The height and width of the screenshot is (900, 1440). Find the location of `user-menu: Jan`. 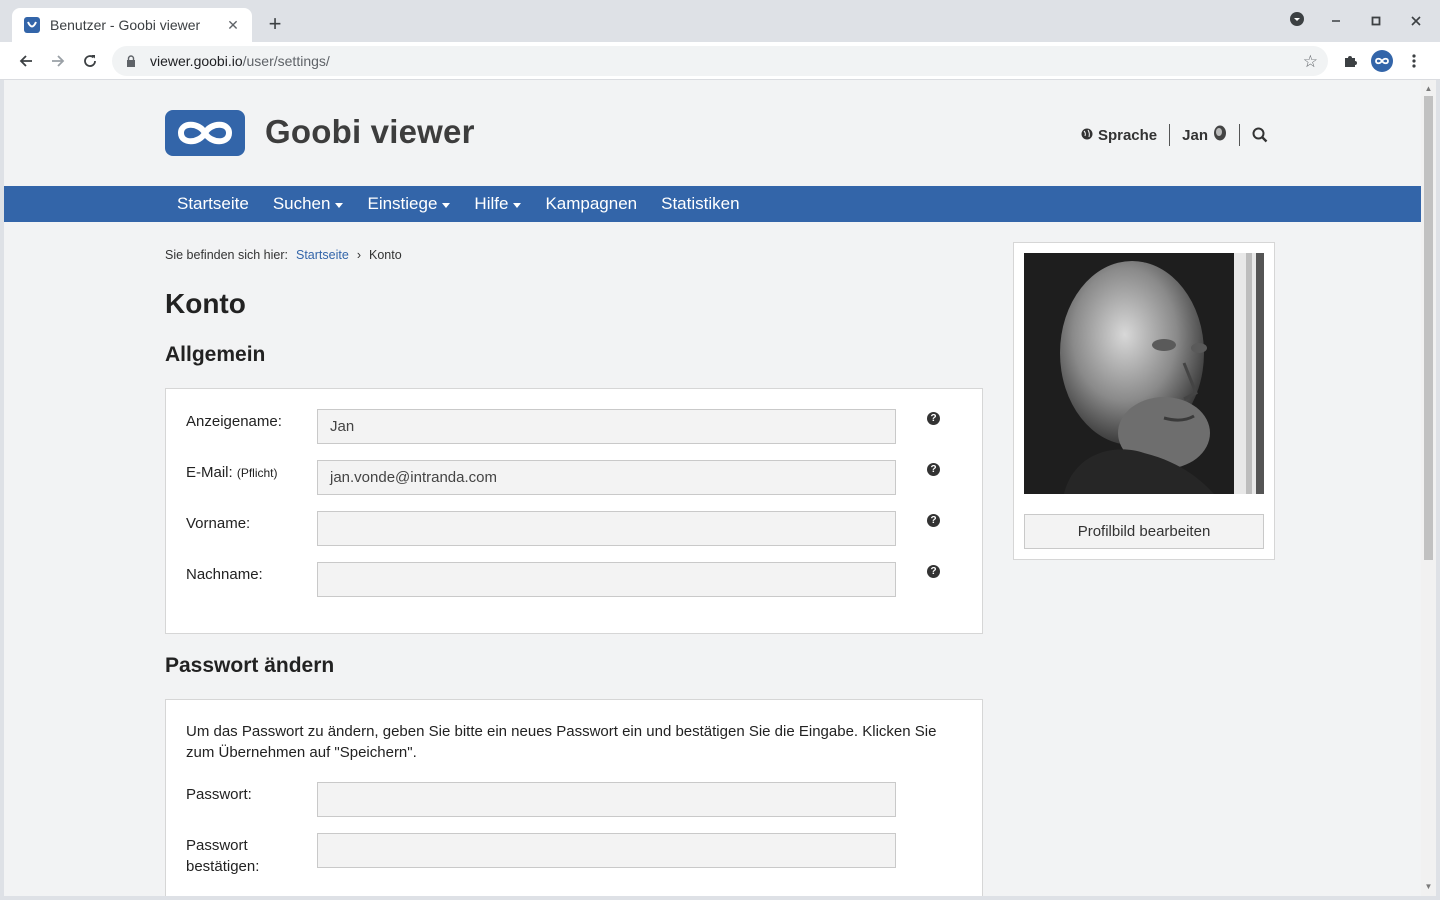

user-menu: Jan is located at coordinates (1204, 135).